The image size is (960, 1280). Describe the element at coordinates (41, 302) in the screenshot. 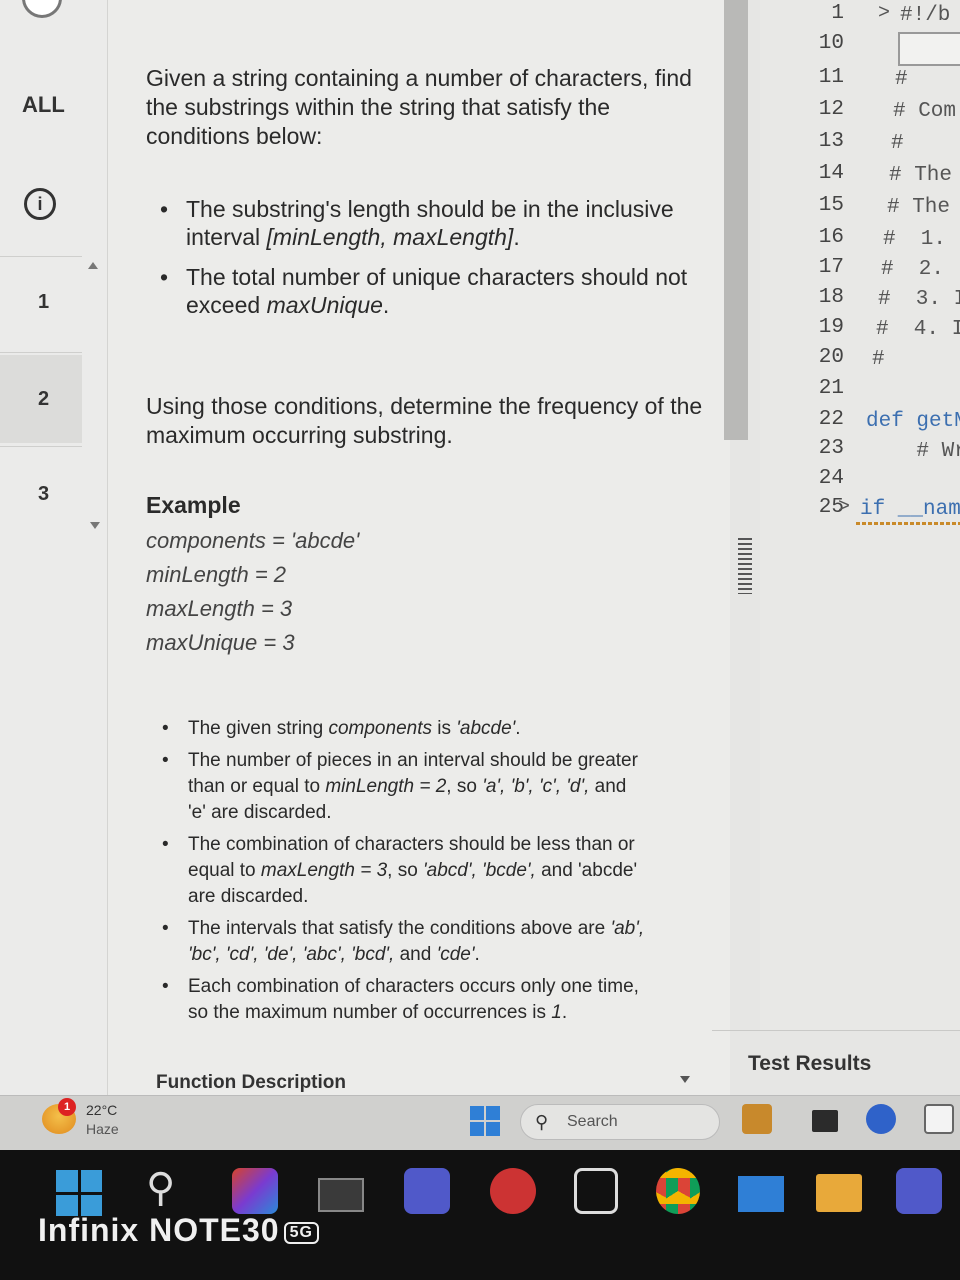

I see `nav-question-1: 1` at that location.